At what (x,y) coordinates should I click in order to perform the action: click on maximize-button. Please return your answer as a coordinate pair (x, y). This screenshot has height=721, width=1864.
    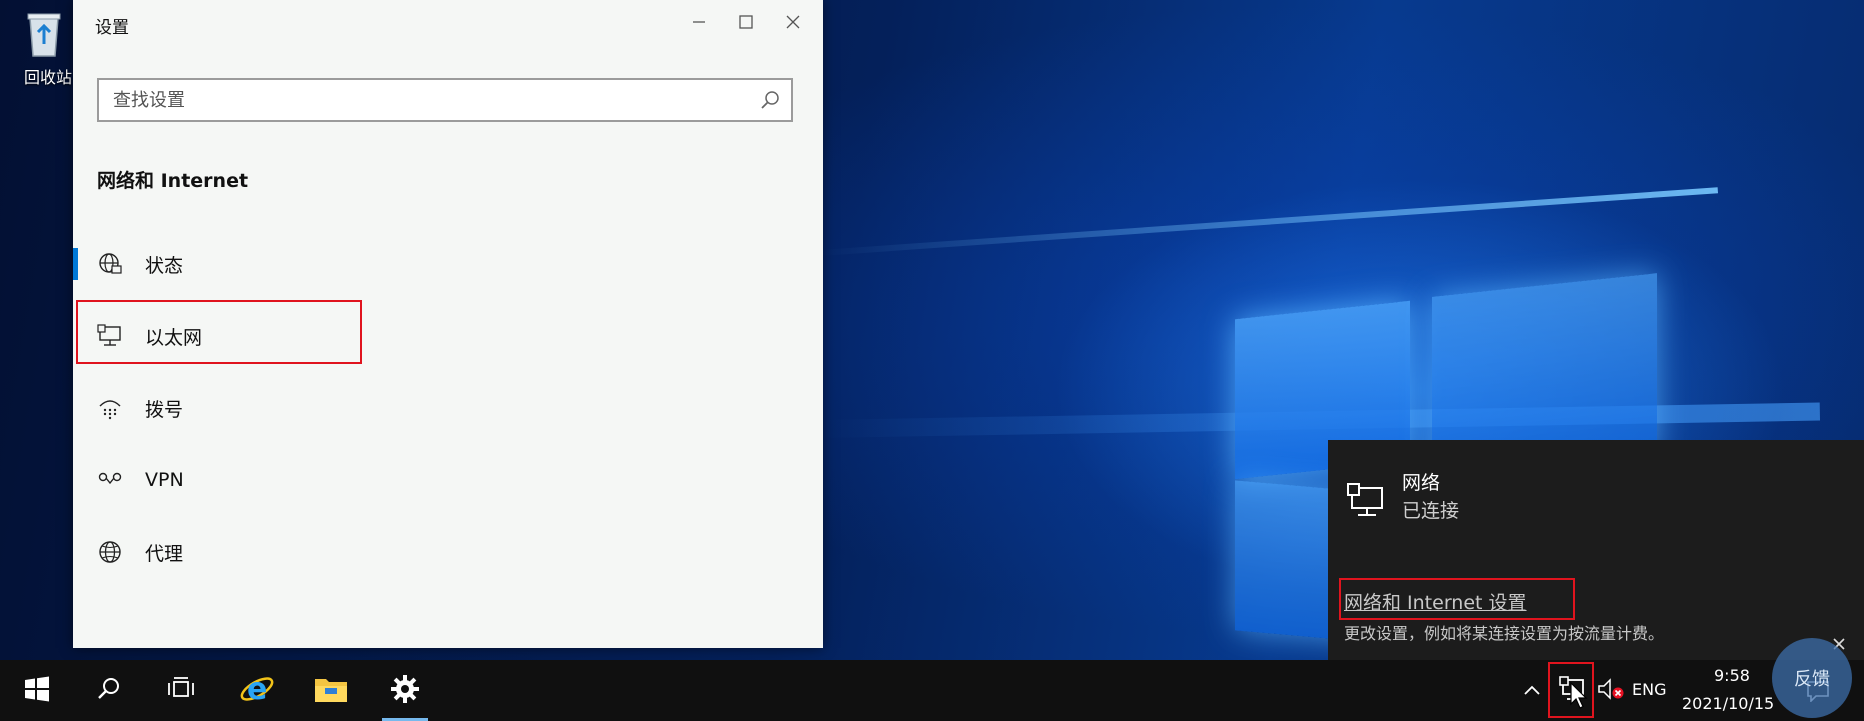
    Looking at the image, I should click on (746, 24).